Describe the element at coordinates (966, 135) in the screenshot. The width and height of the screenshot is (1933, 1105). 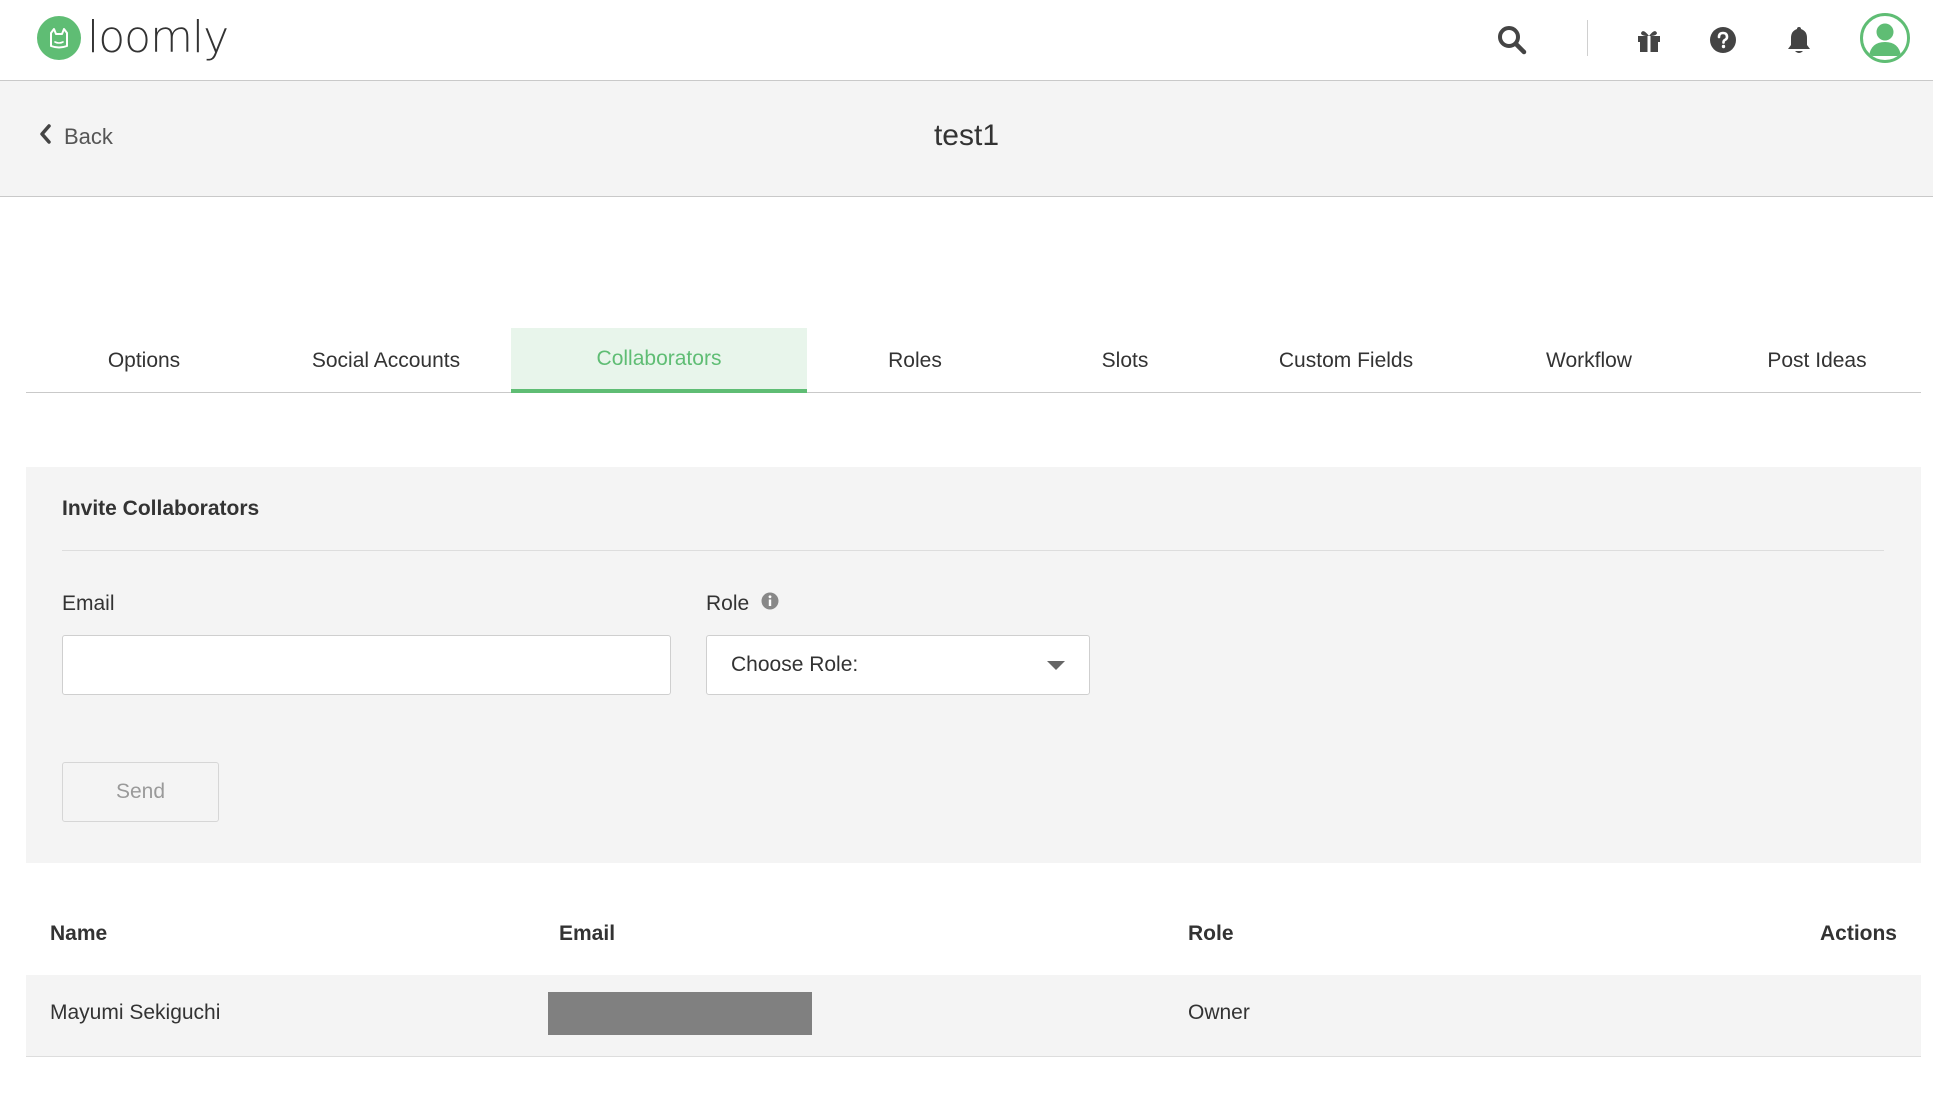
I see `page-title: test1` at that location.